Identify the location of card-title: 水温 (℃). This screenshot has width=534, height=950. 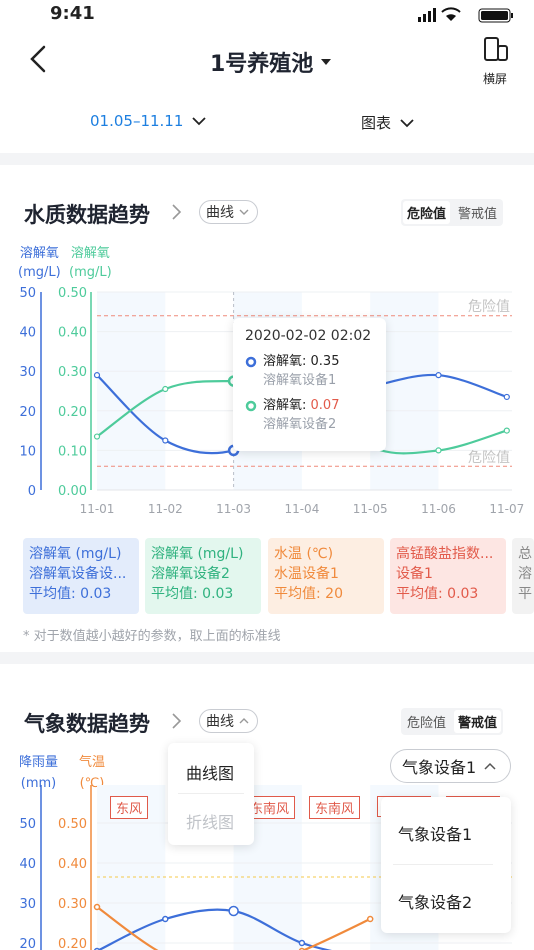
(304, 554).